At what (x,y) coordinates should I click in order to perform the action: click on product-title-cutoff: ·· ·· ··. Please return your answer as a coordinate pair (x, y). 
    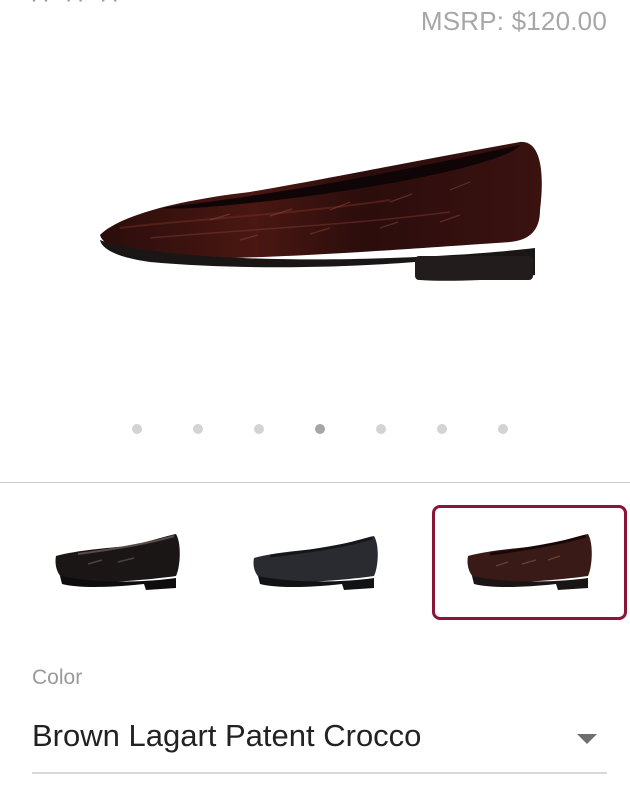
    Looking at the image, I should click on (76, 7).